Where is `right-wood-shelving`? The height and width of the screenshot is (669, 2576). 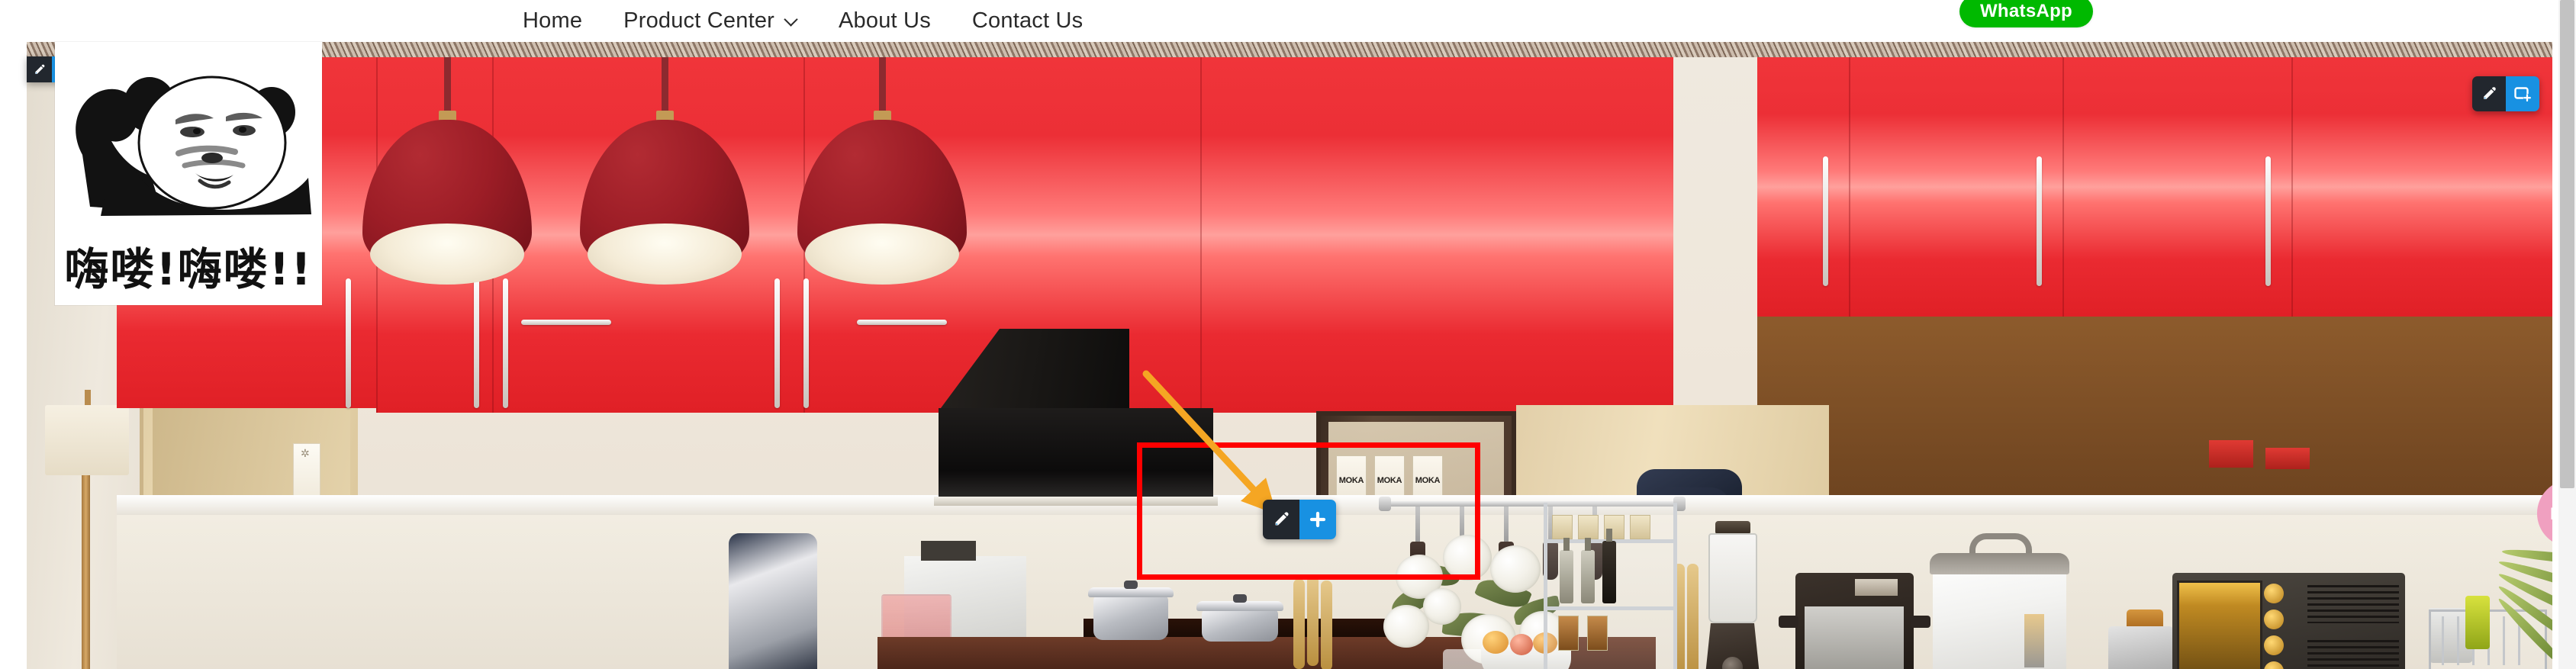 right-wood-shelving is located at coordinates (2154, 407).